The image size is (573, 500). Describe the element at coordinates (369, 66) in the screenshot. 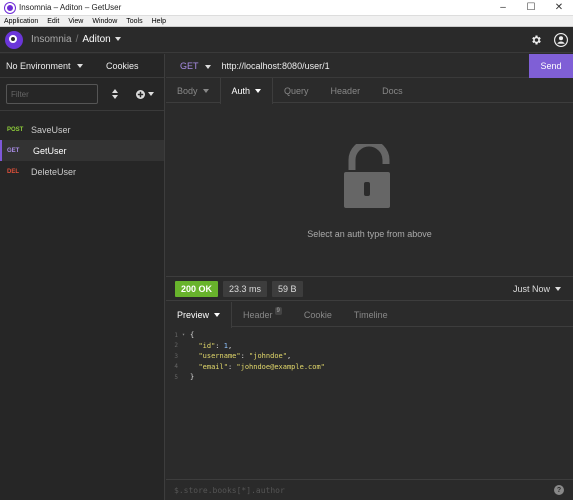

I see `url-bar: GET http://localhost:8080/user/1 Send` at that location.